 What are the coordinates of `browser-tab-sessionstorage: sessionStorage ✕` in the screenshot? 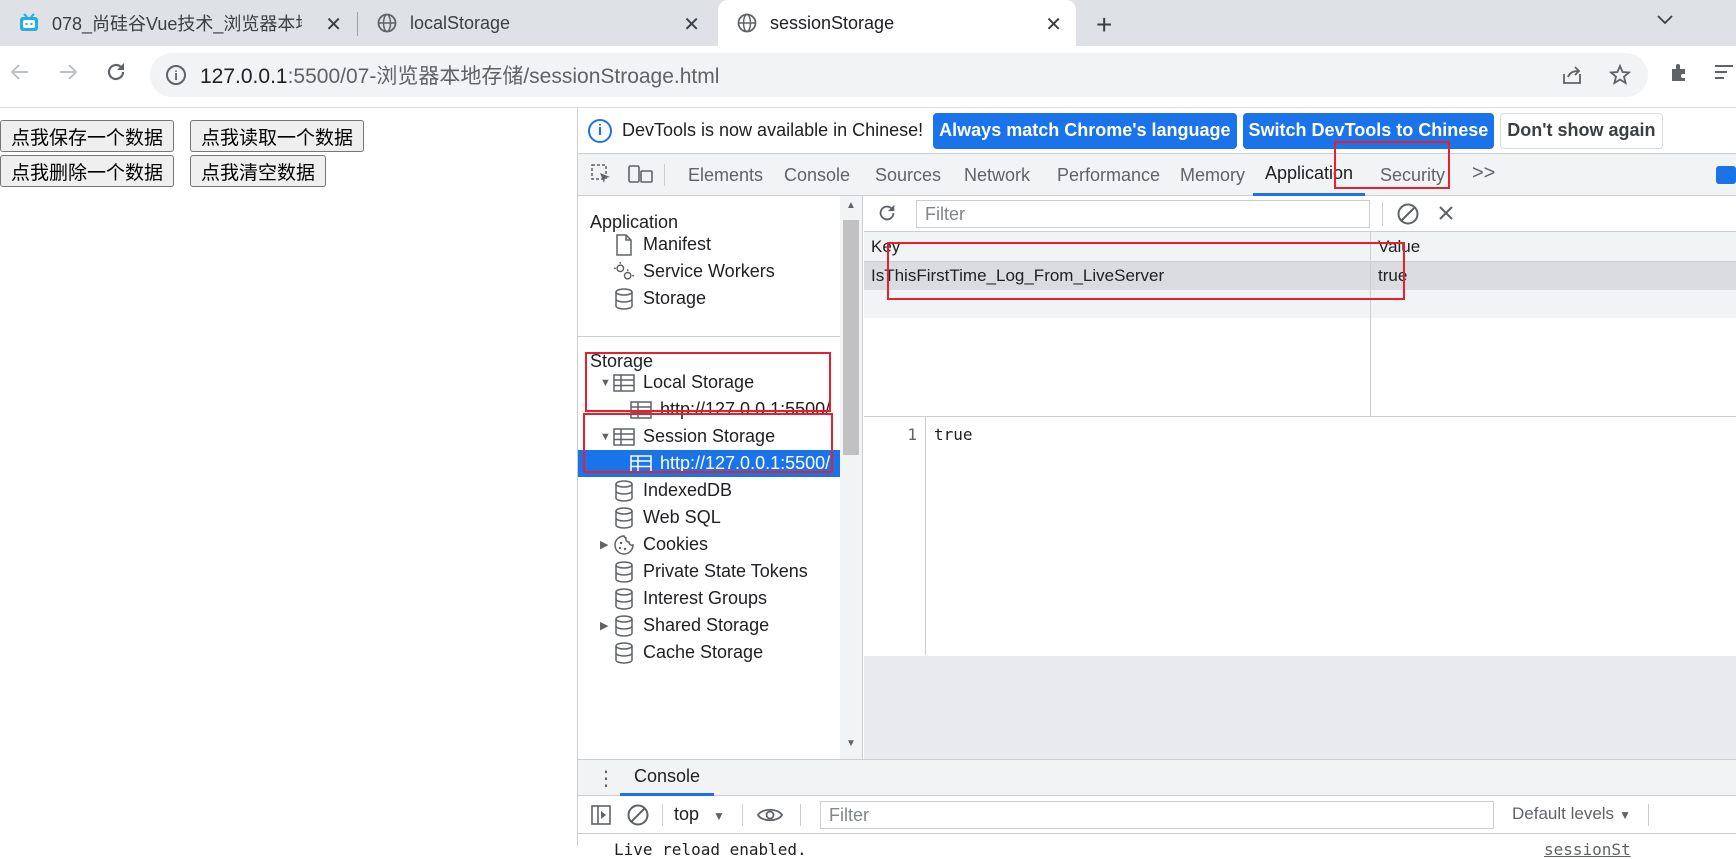 It's located at (897, 23).